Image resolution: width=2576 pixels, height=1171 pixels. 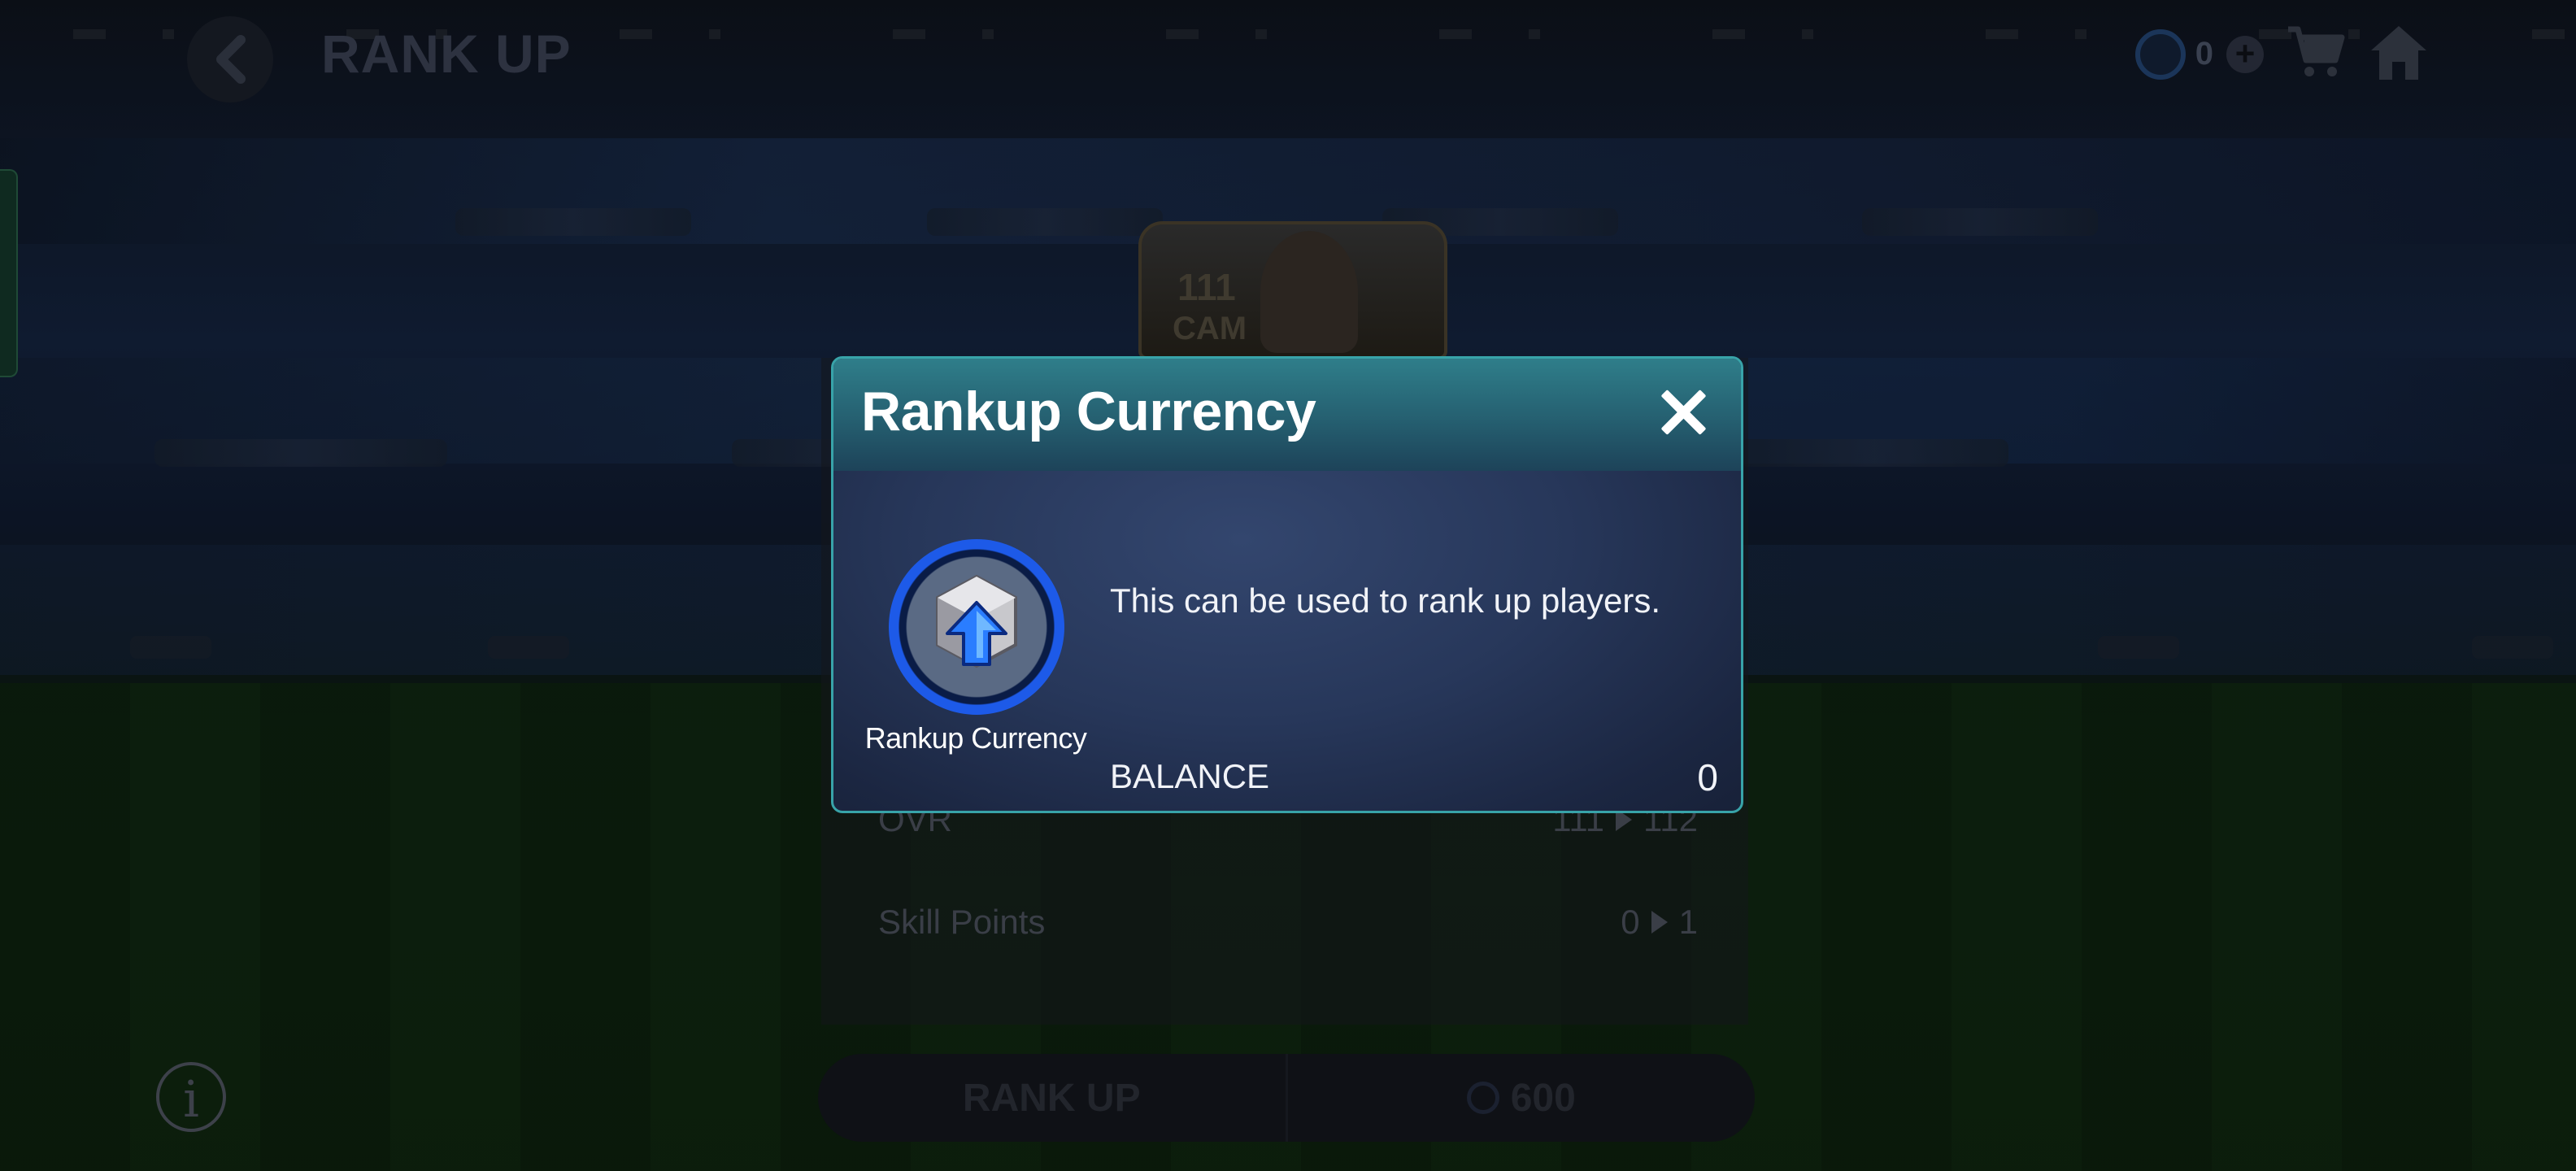 I want to click on page-title: RANK UP, so click(x=447, y=54).